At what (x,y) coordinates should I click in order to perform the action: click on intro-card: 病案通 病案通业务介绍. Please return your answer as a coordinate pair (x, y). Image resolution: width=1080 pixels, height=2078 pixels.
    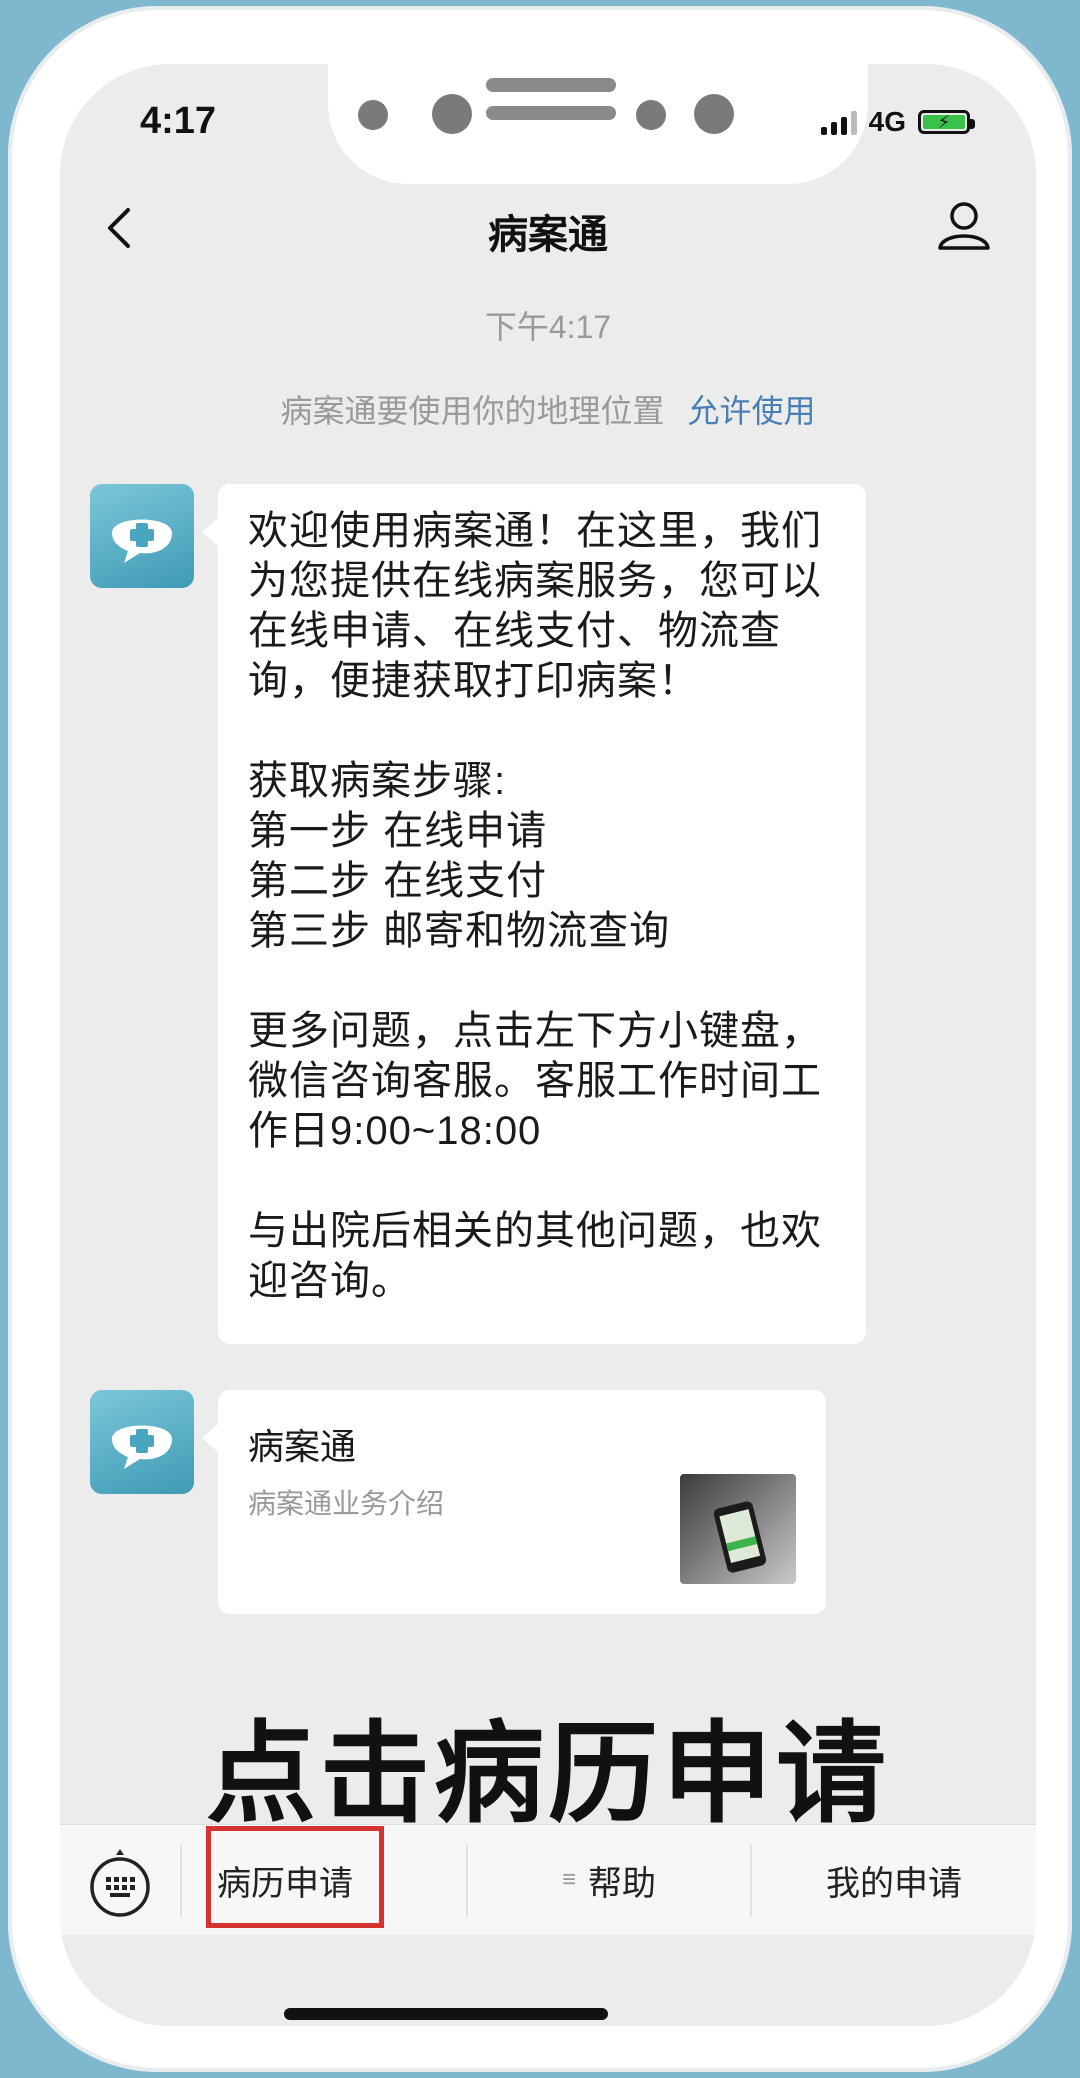
    Looking at the image, I should click on (514, 1502).